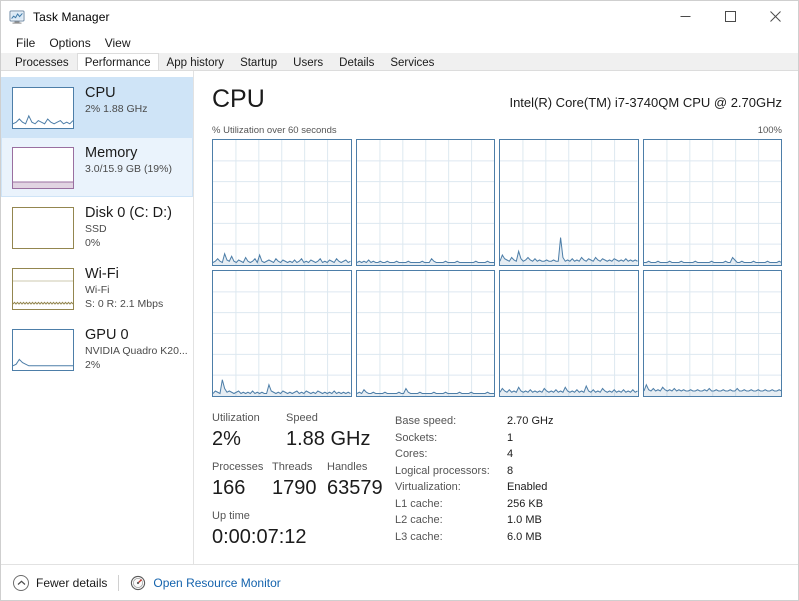 Image resolution: width=799 pixels, height=601 pixels. Describe the element at coordinates (238, 99) in the screenshot. I see `page-title: CPU` at that location.